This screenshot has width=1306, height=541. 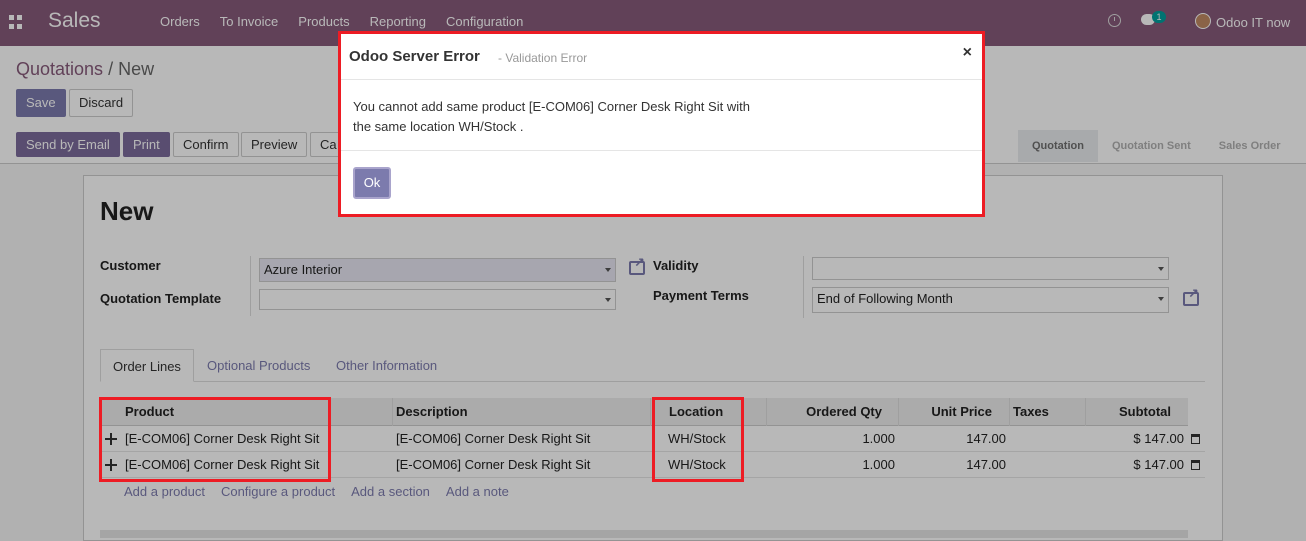 I want to click on dialog-title: Odoo Server Error, so click(x=414, y=56).